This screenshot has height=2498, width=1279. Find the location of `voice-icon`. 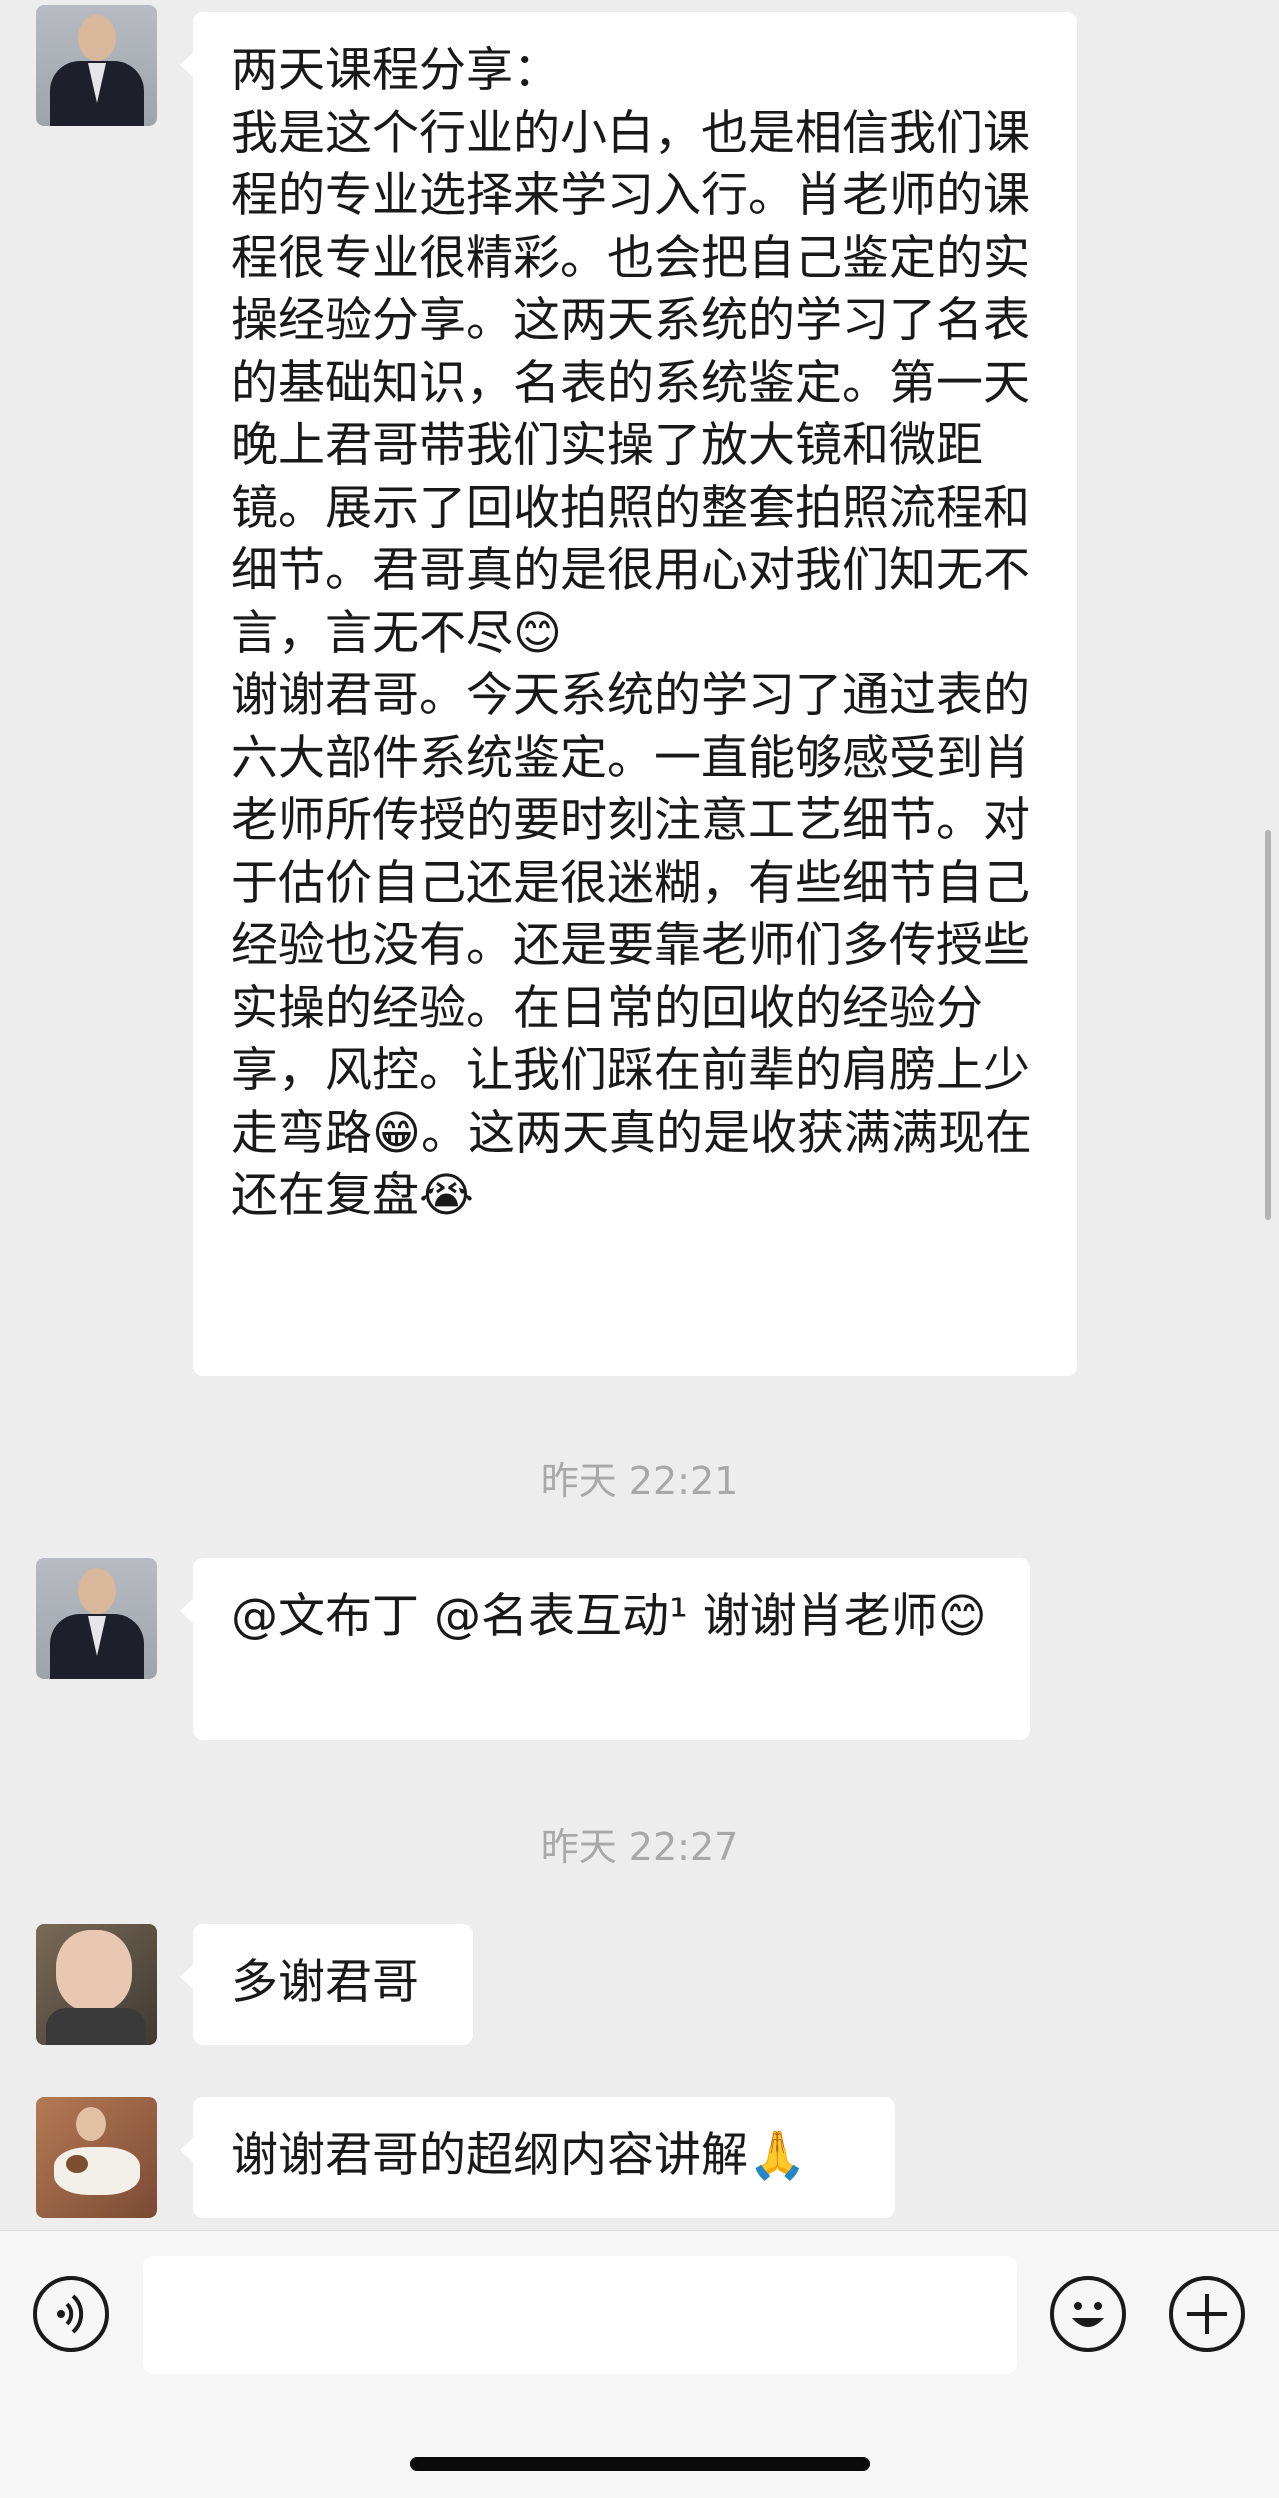

voice-icon is located at coordinates (70, 2314).